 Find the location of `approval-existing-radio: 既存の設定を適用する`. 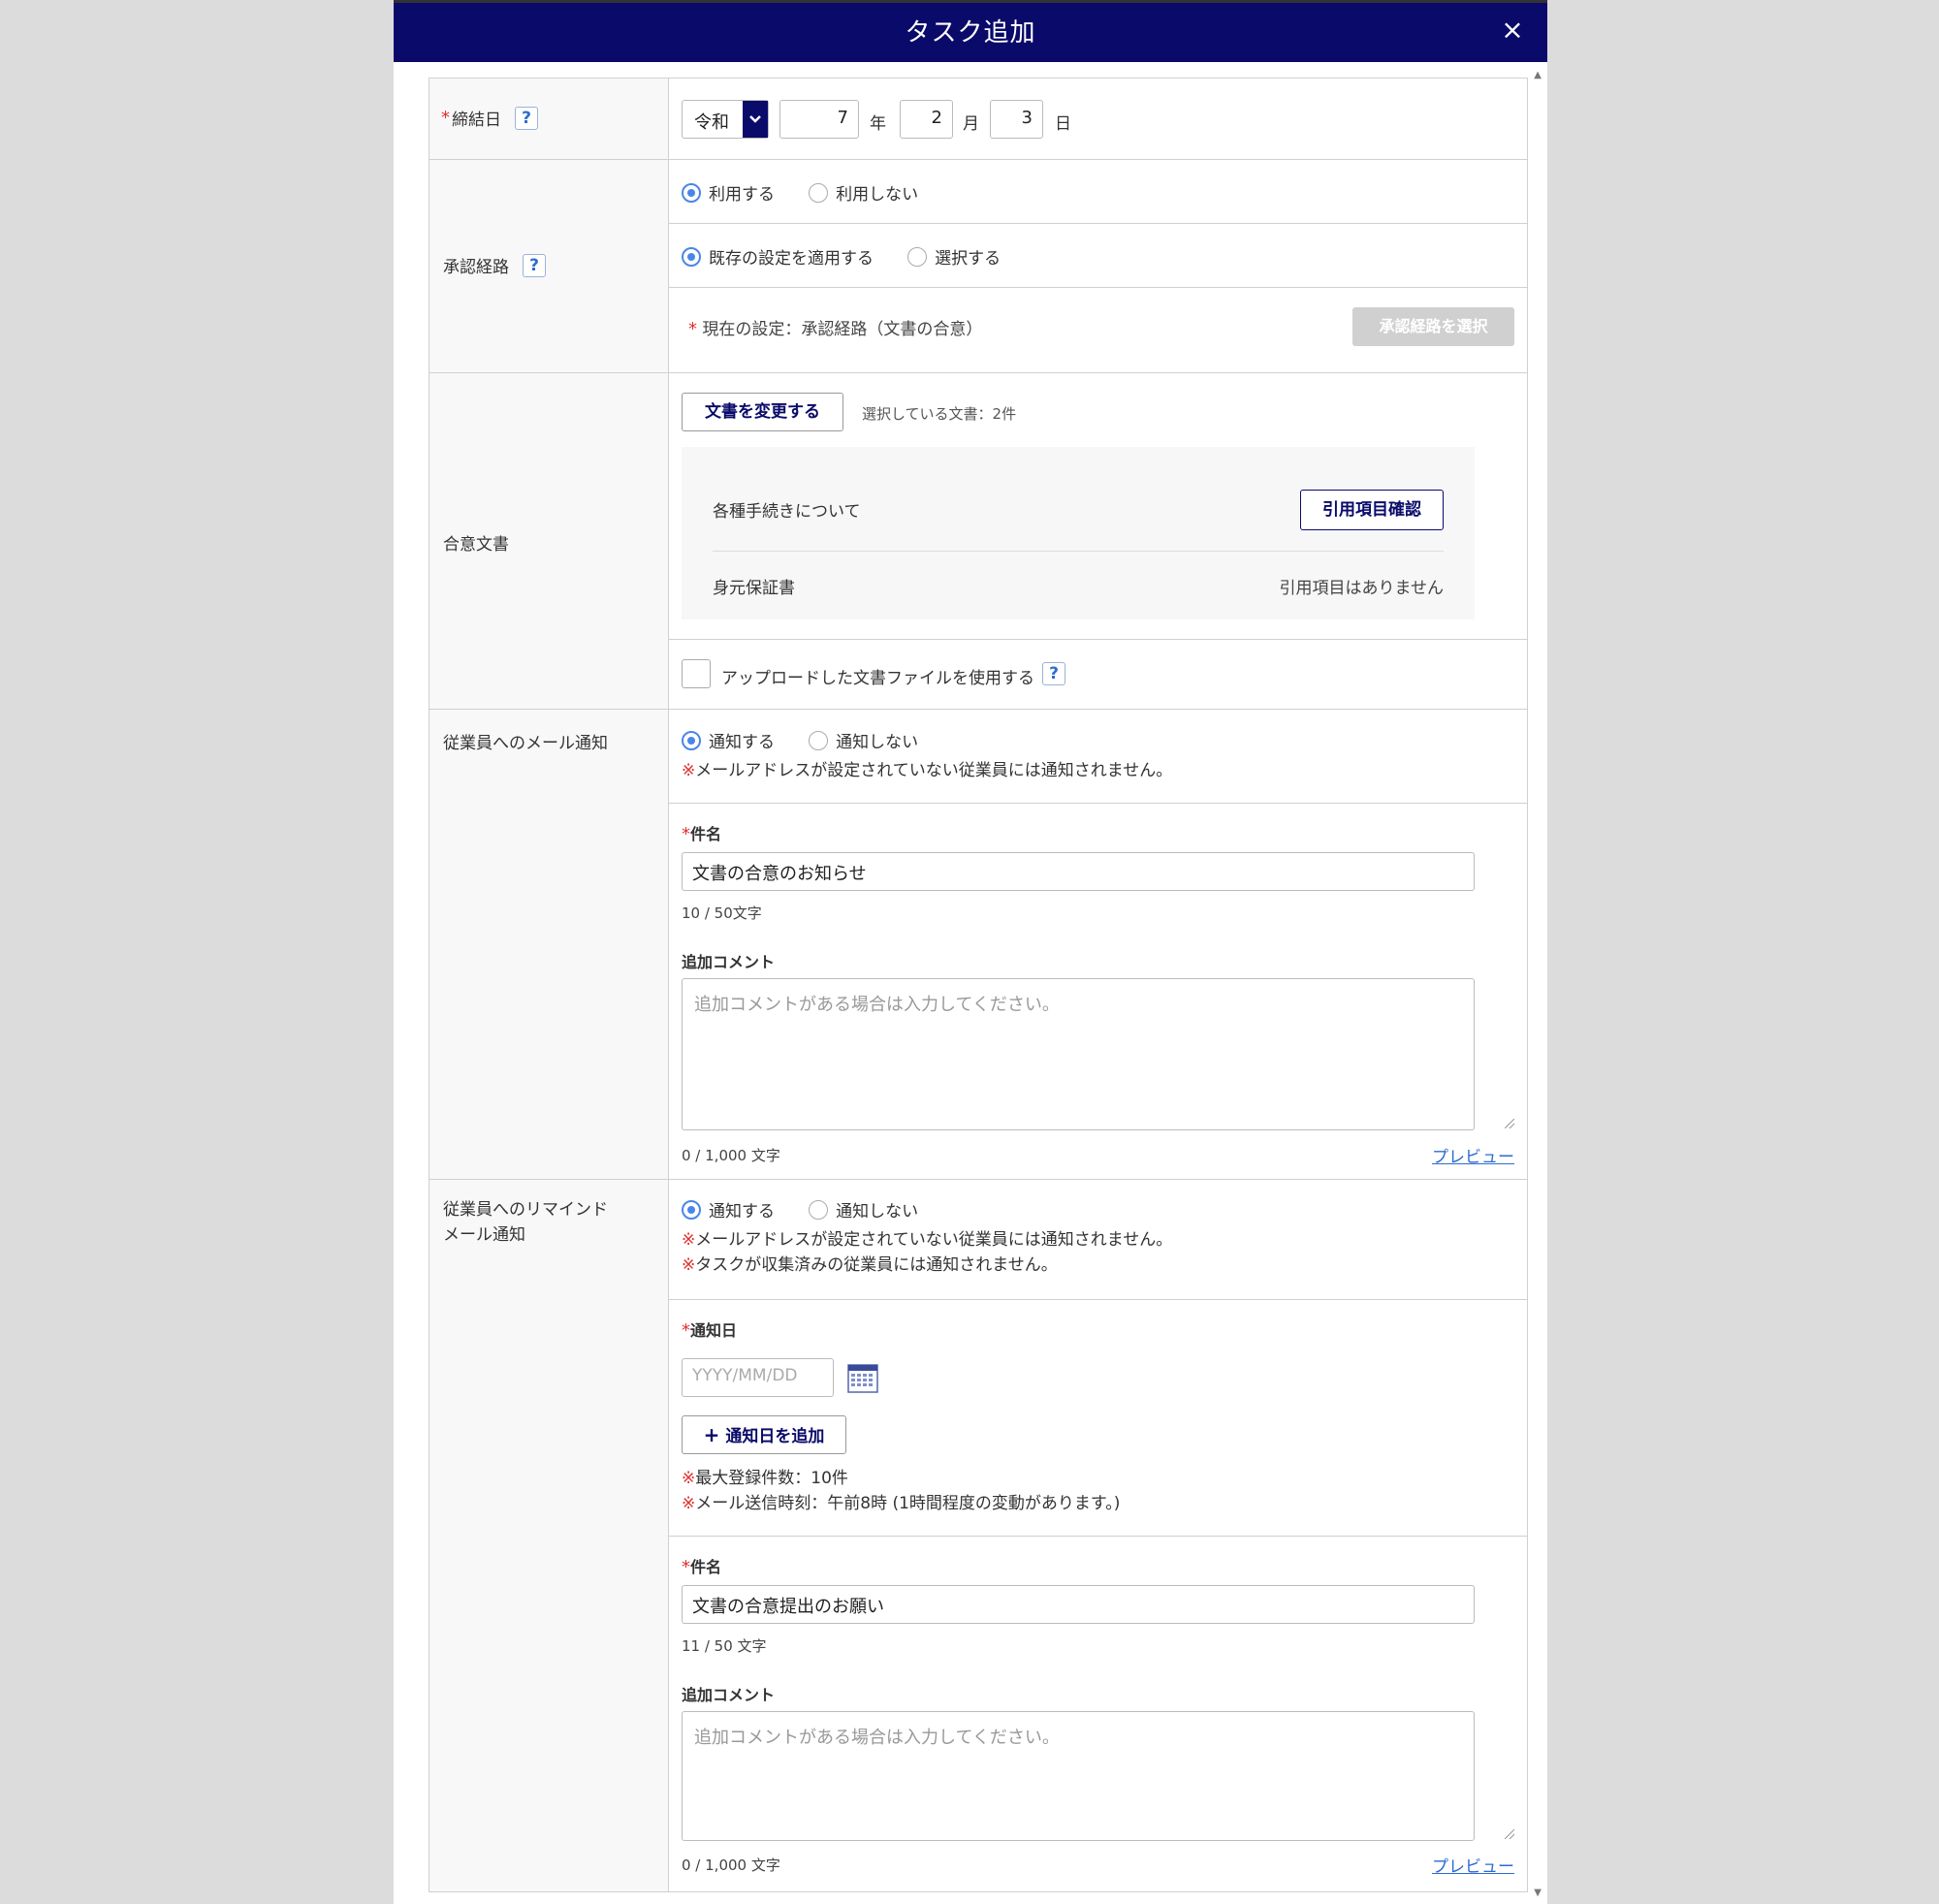

approval-existing-radio: 既存の設定を適用する is located at coordinates (778, 257).